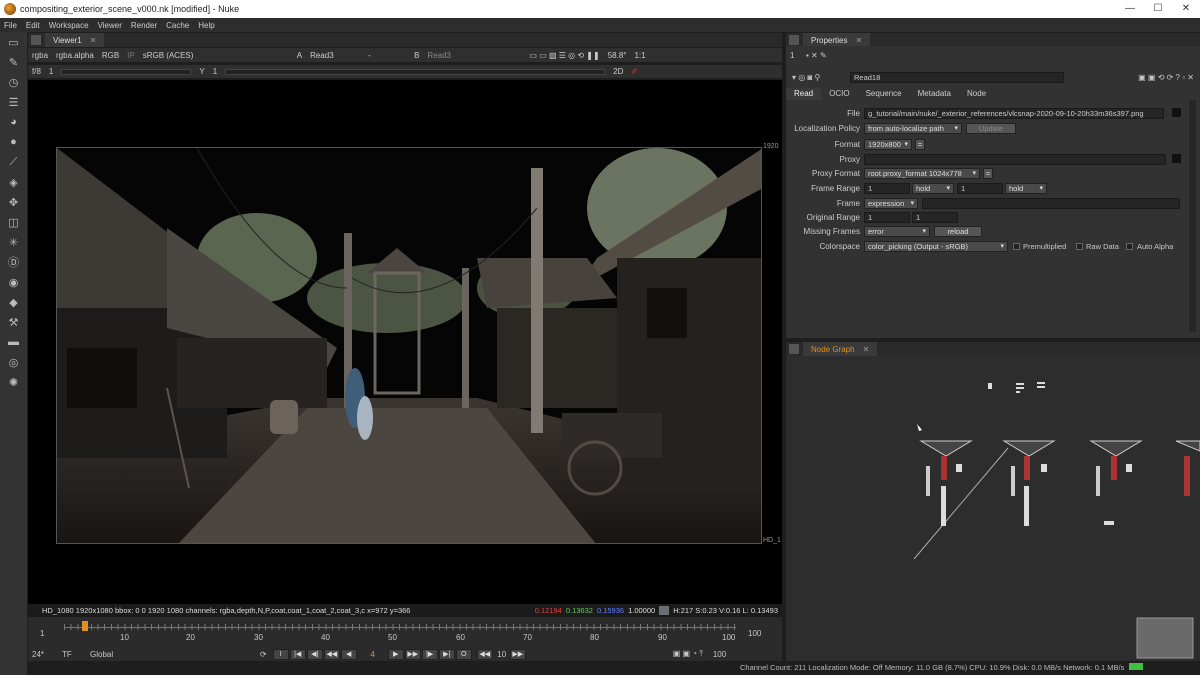 This screenshot has height=675, width=1200. Describe the element at coordinates (517, 654) in the screenshot. I see `skip-forward-button: ▶▶` at that location.